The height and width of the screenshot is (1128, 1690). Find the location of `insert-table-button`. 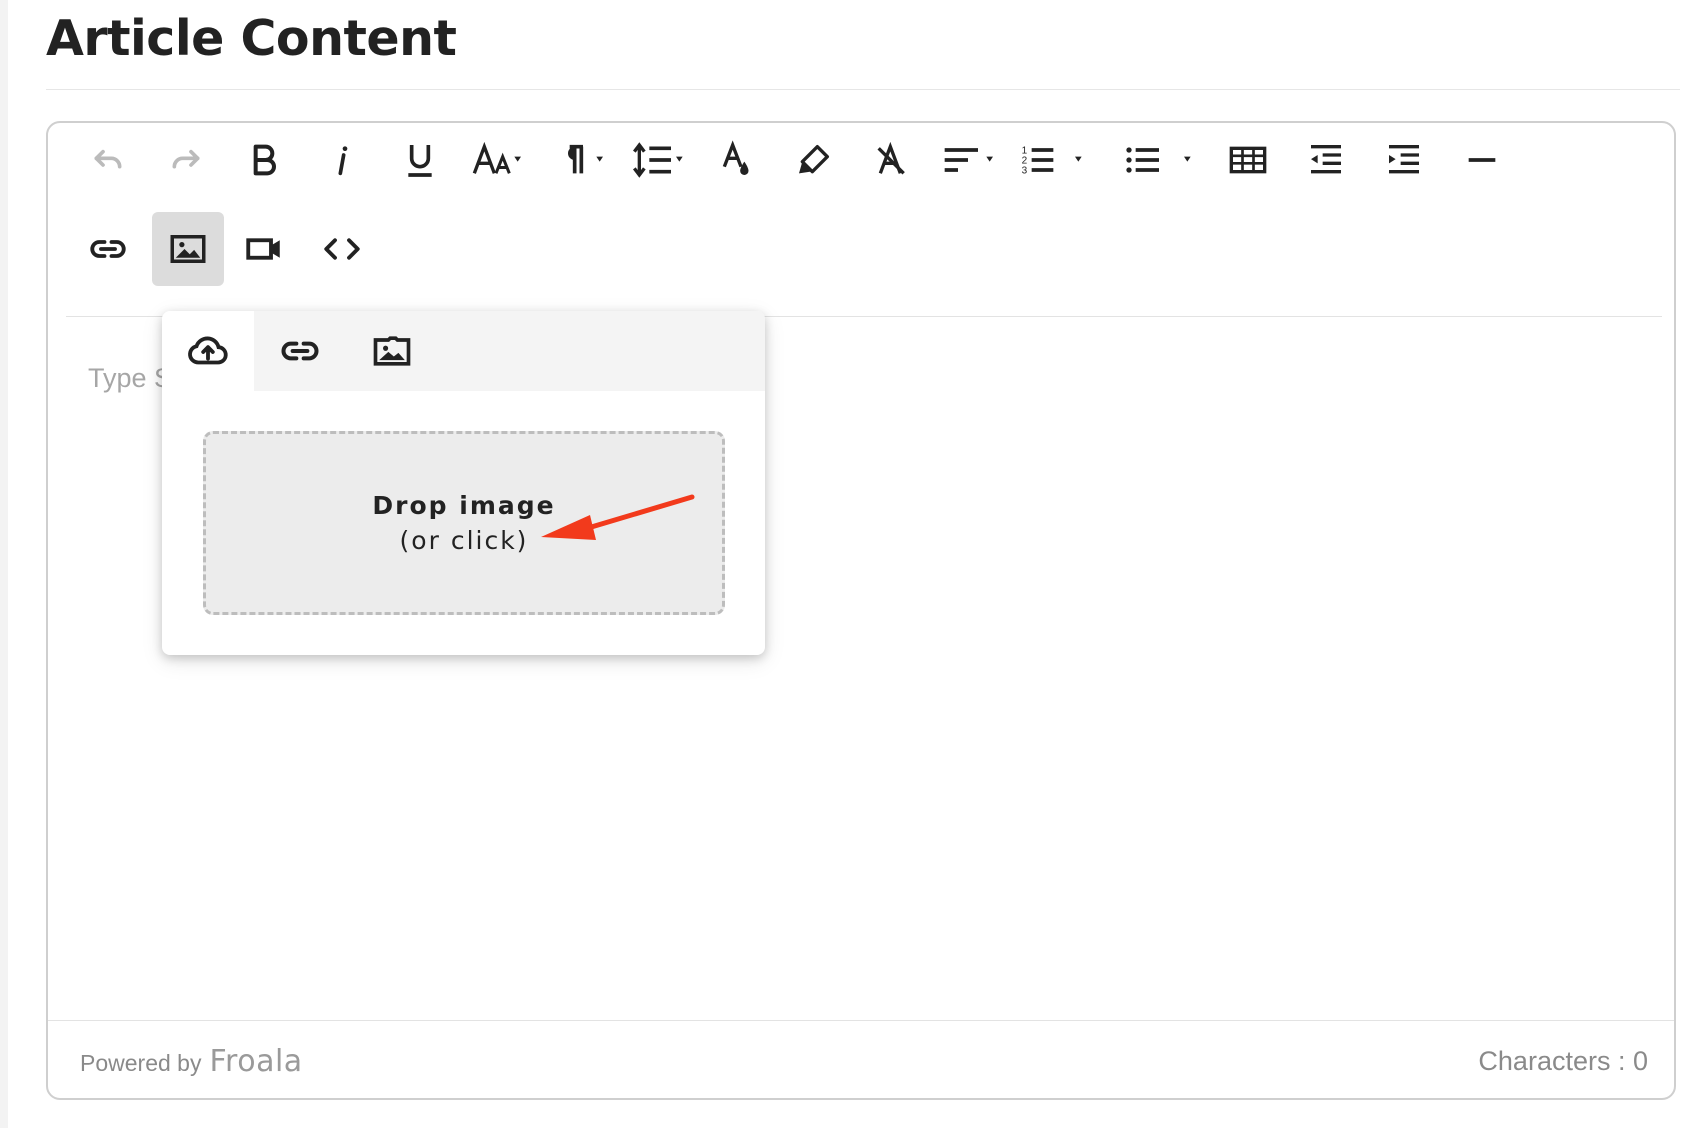

insert-table-button is located at coordinates (1248, 160).